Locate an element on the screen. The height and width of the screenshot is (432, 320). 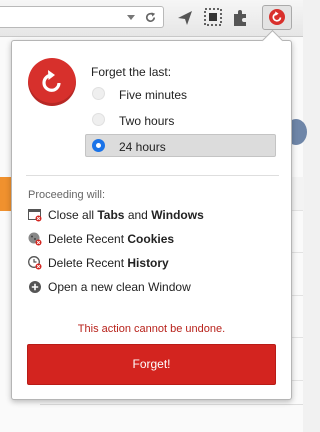
forget-heading: Forget the last: is located at coordinates (131, 72).